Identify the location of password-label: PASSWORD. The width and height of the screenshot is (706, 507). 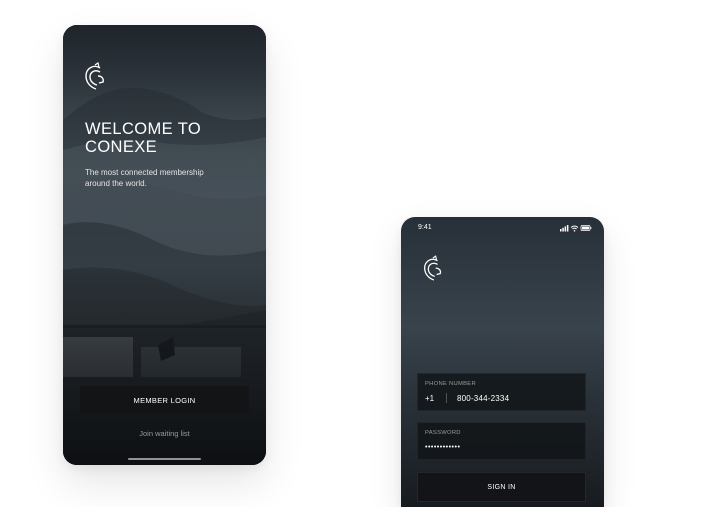
(443, 433).